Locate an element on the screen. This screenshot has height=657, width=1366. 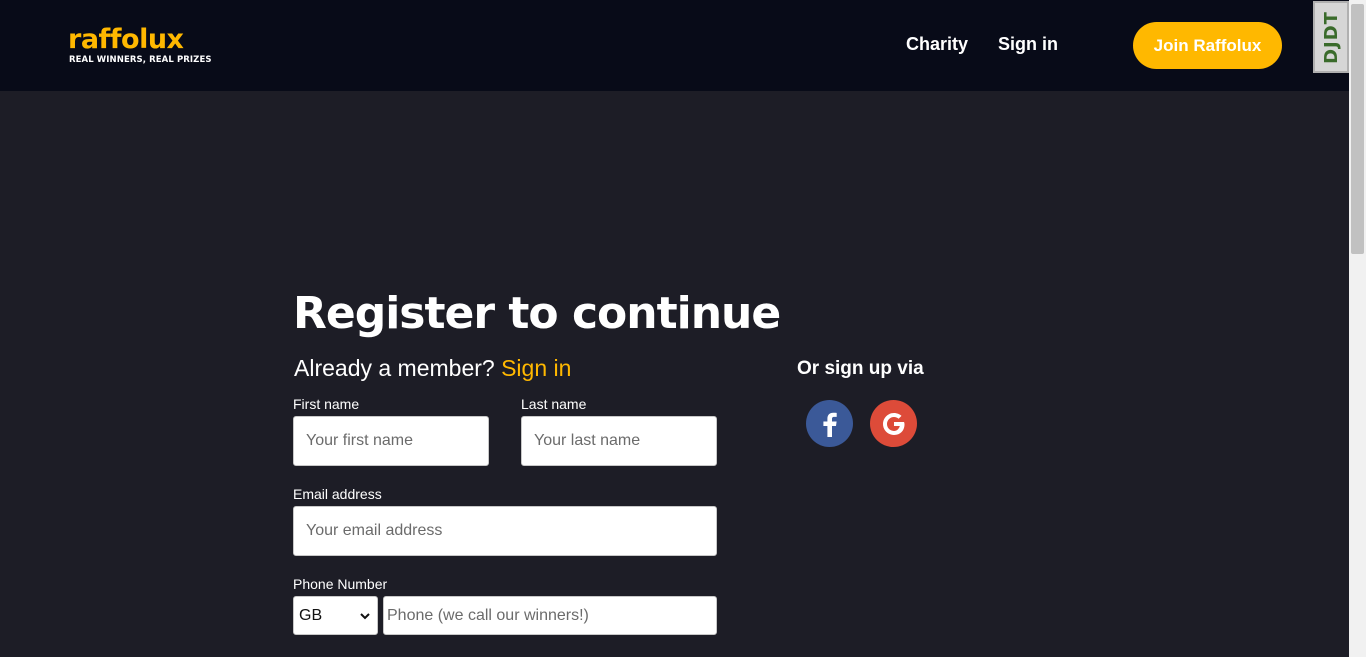
debug-toolbar-handle: DJDT is located at coordinates (1331, 37).